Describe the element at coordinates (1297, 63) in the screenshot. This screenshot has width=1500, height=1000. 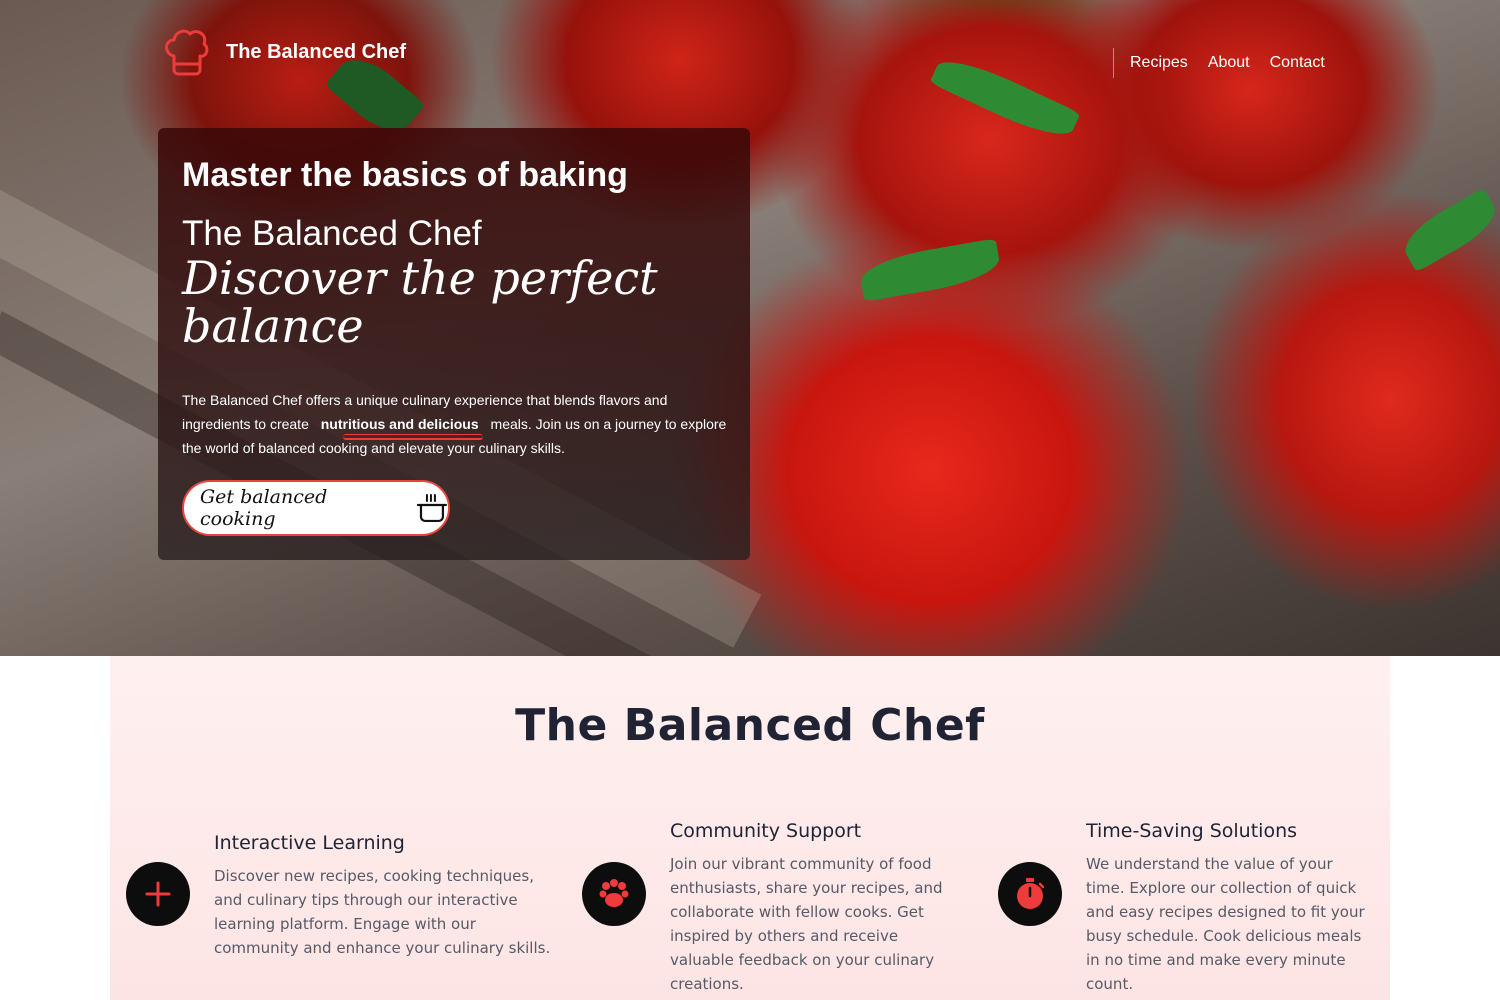
I see `nav-link-contact: Contact` at that location.